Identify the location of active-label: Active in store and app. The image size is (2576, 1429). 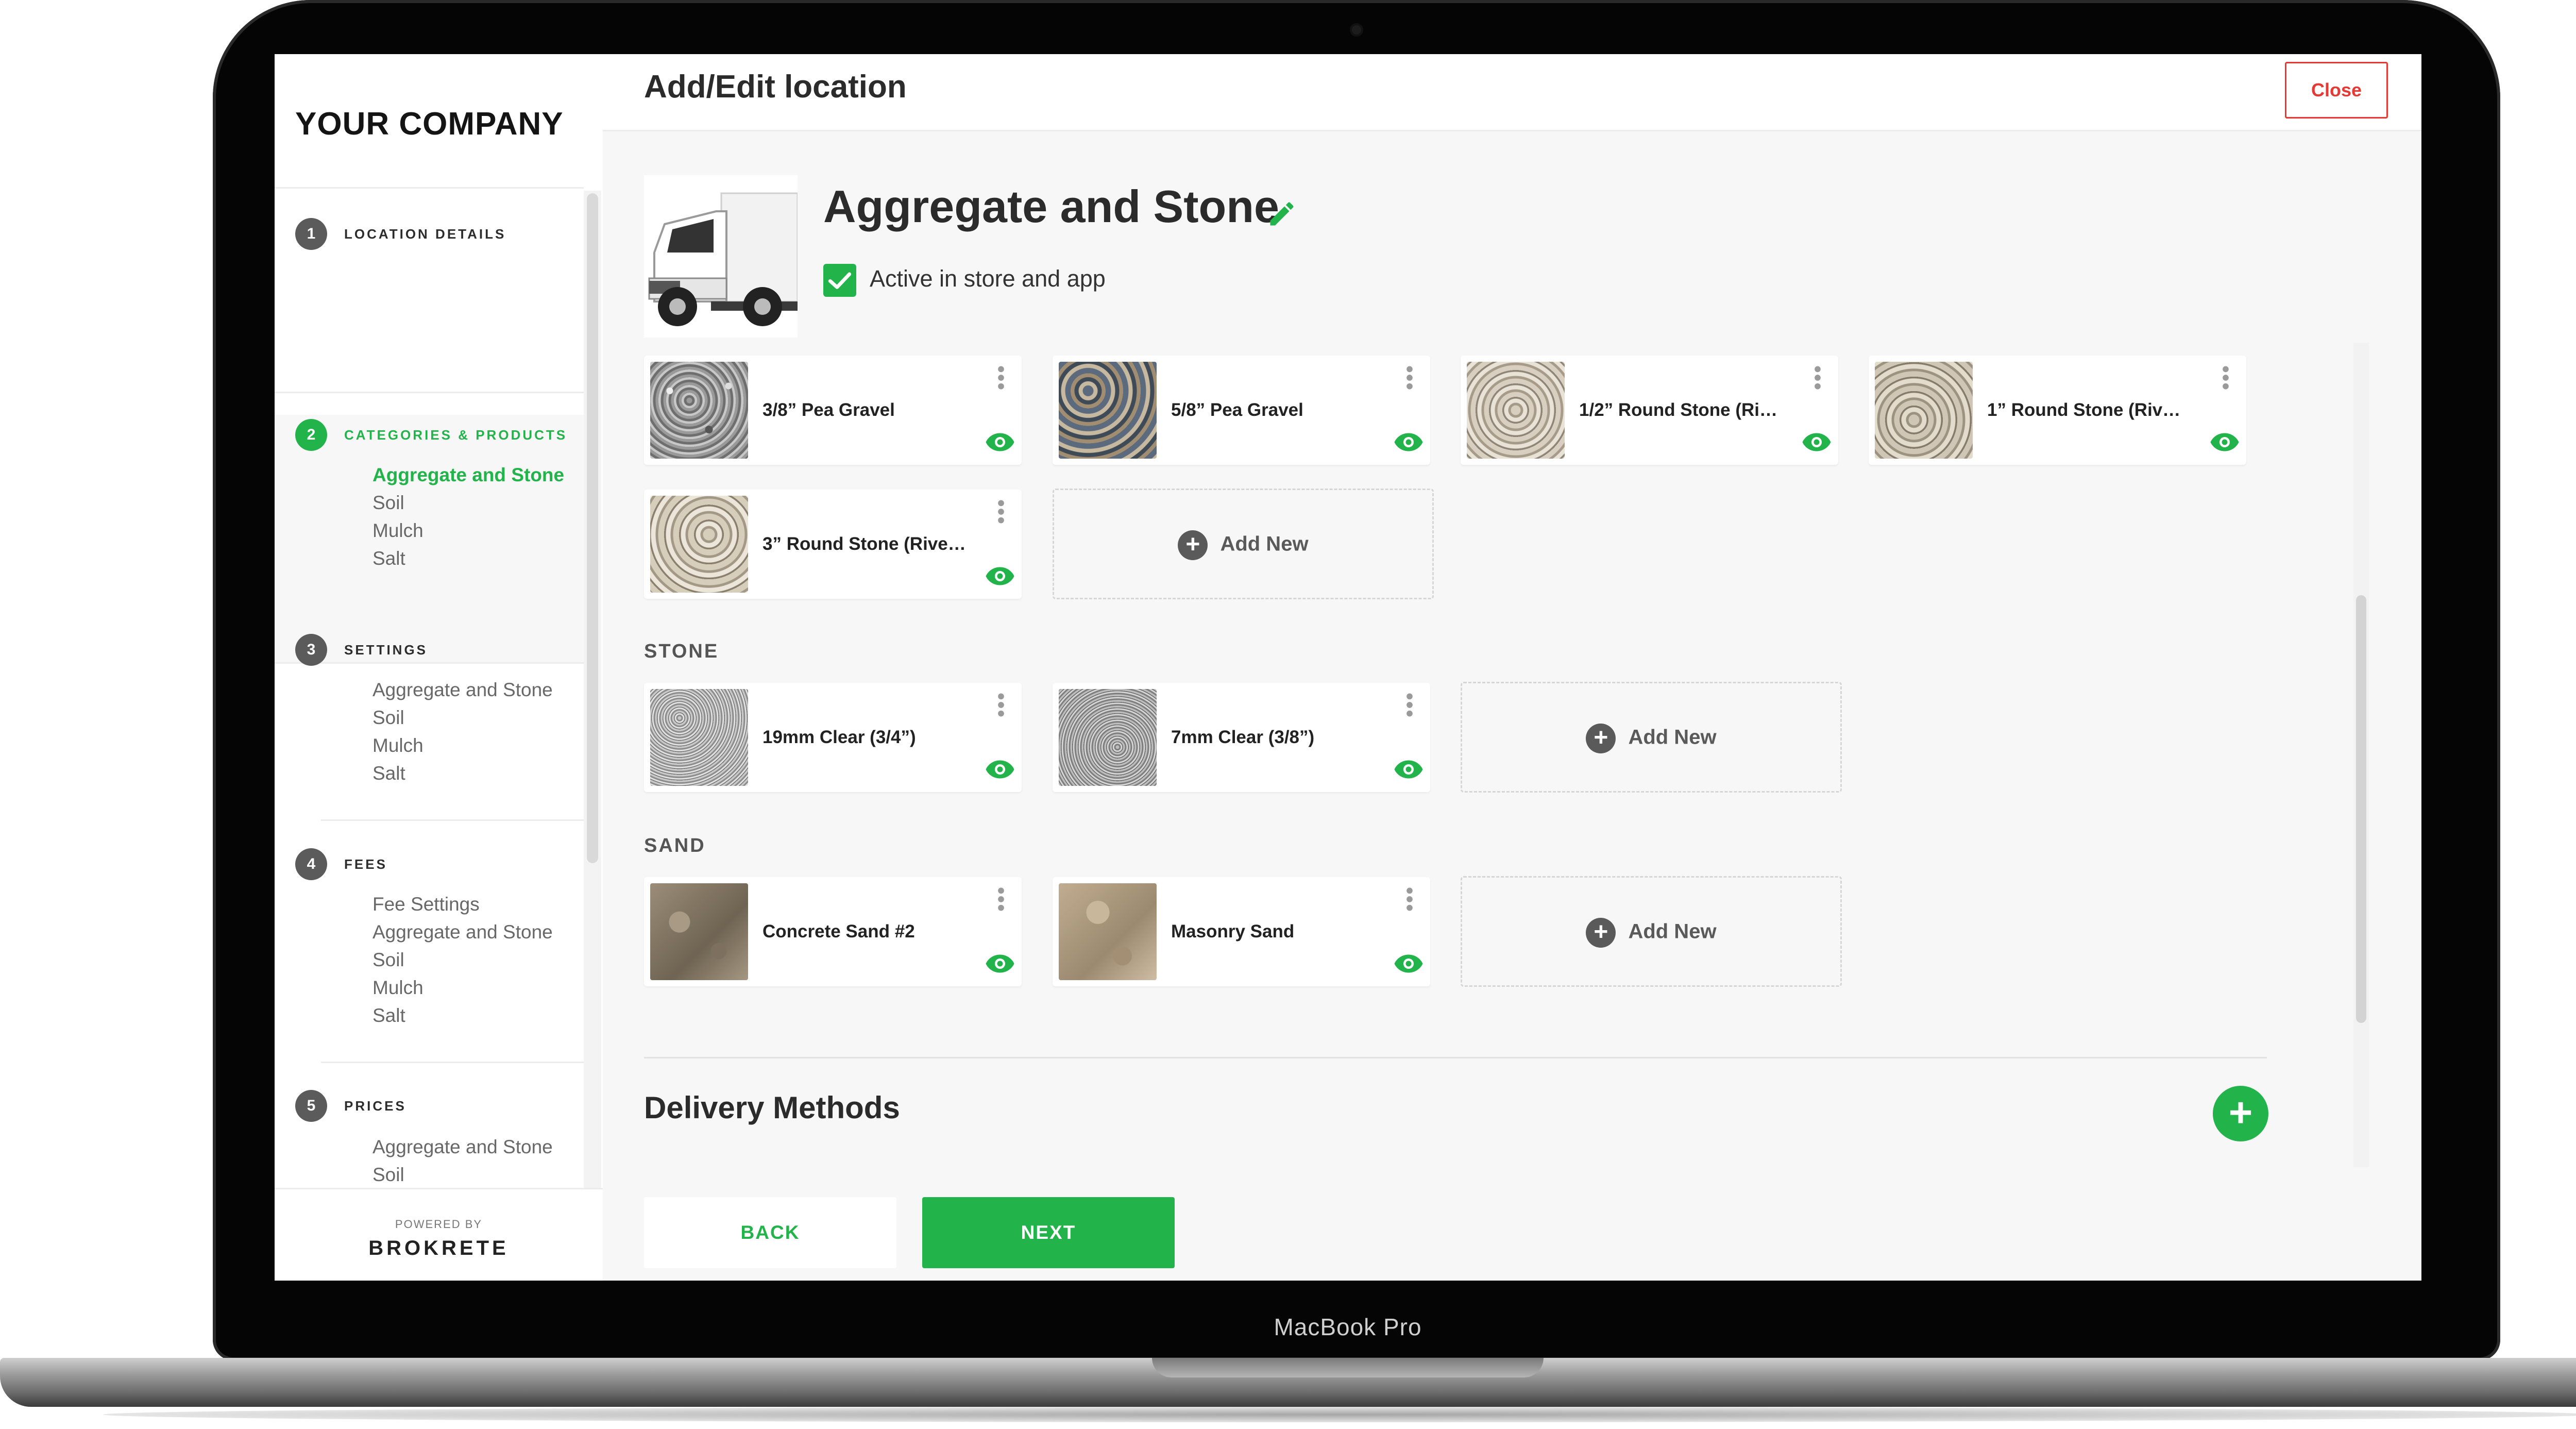
(988, 278).